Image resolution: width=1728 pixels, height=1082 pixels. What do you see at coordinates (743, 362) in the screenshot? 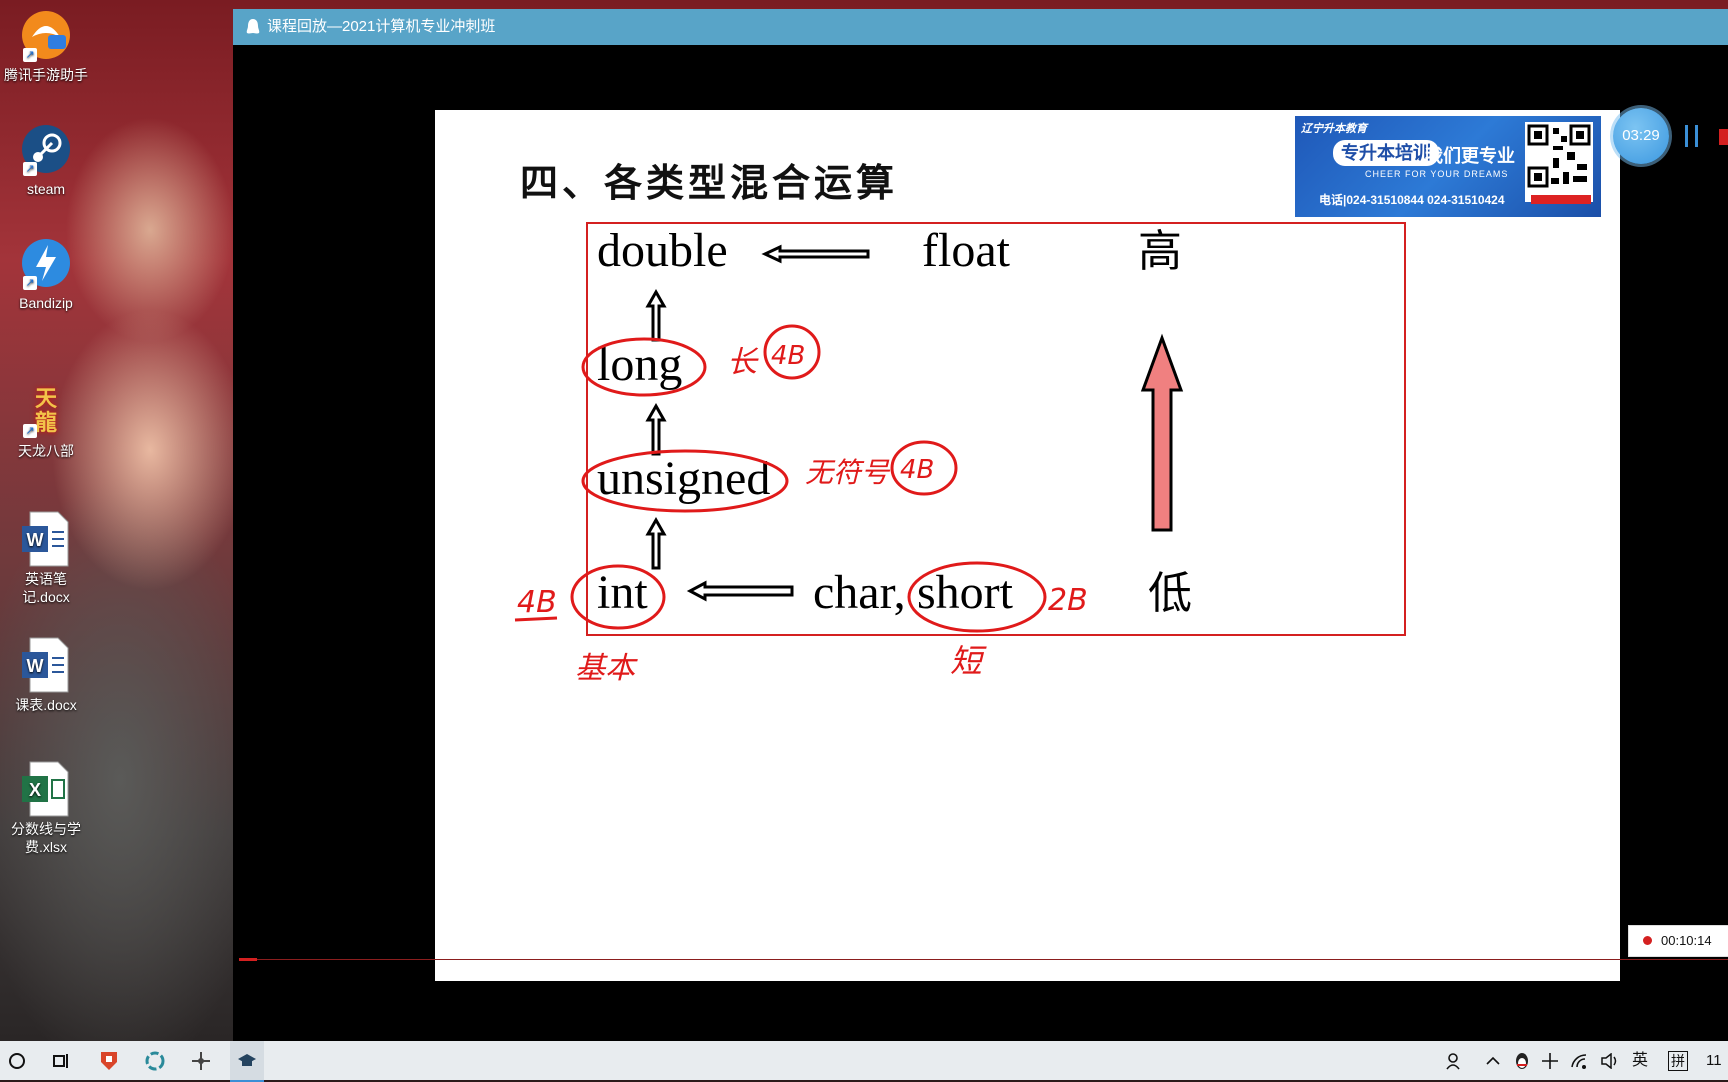
I see `note-long: 长` at bounding box center [743, 362].